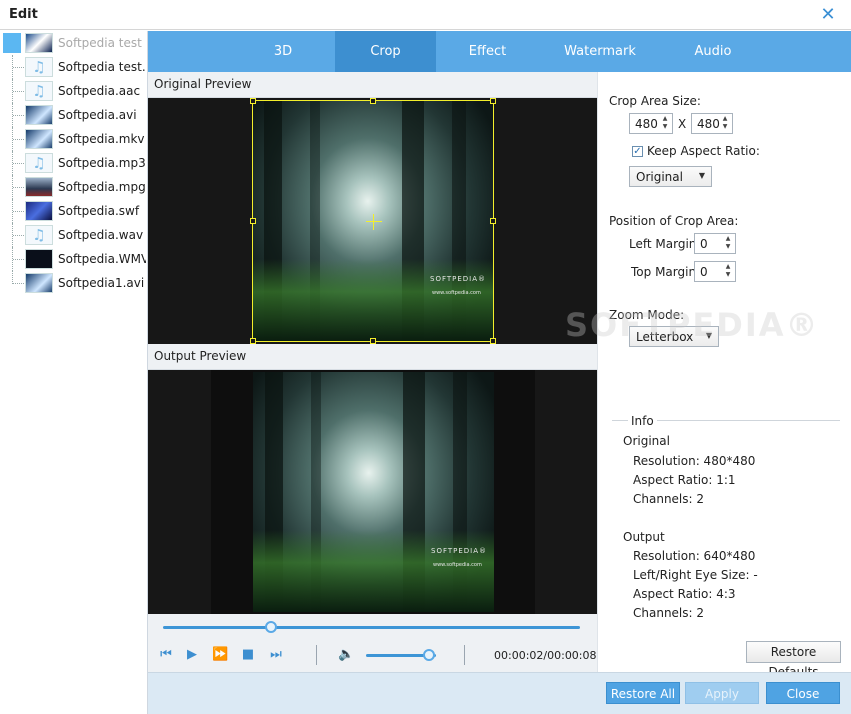 This screenshot has height=714, width=851. Describe the element at coordinates (283, 51) in the screenshot. I see `tab-3d: 3D` at that location.